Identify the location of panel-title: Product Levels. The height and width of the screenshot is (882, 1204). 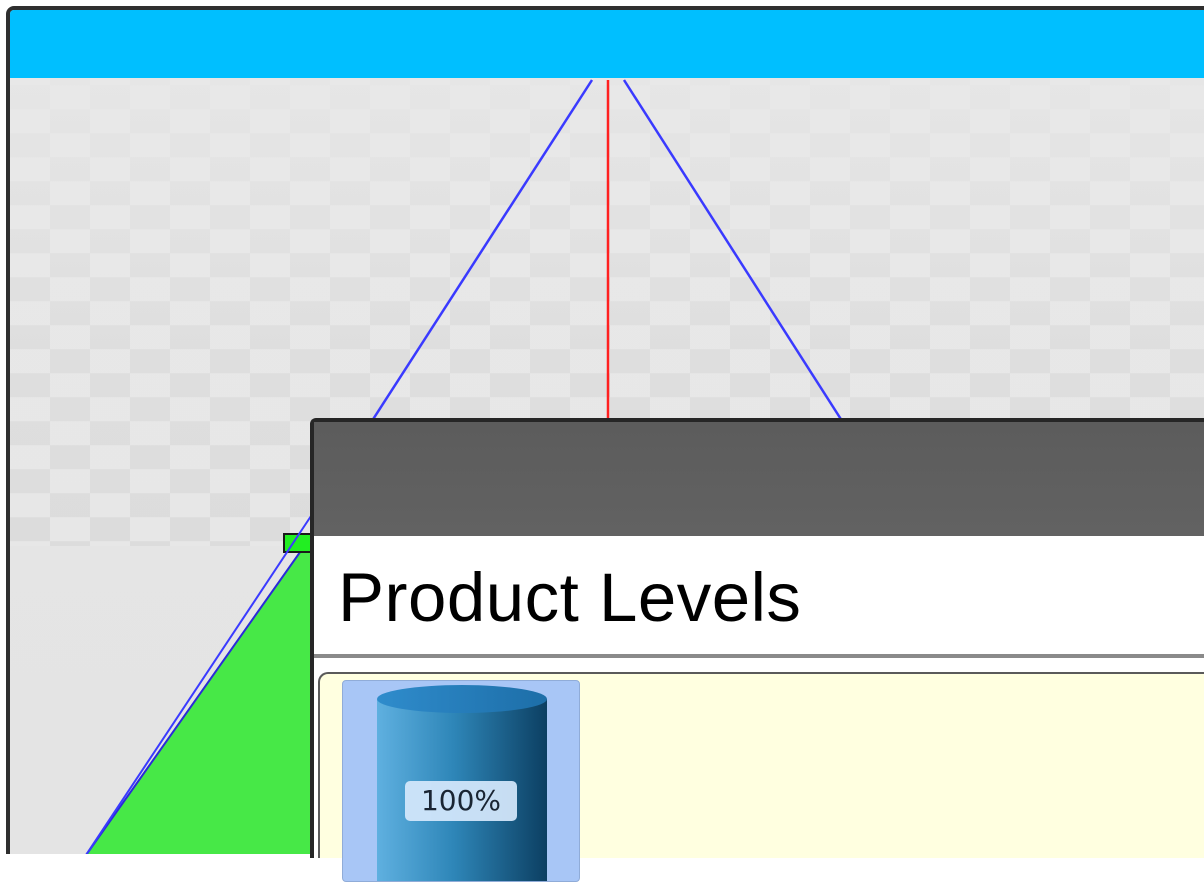
(570, 597).